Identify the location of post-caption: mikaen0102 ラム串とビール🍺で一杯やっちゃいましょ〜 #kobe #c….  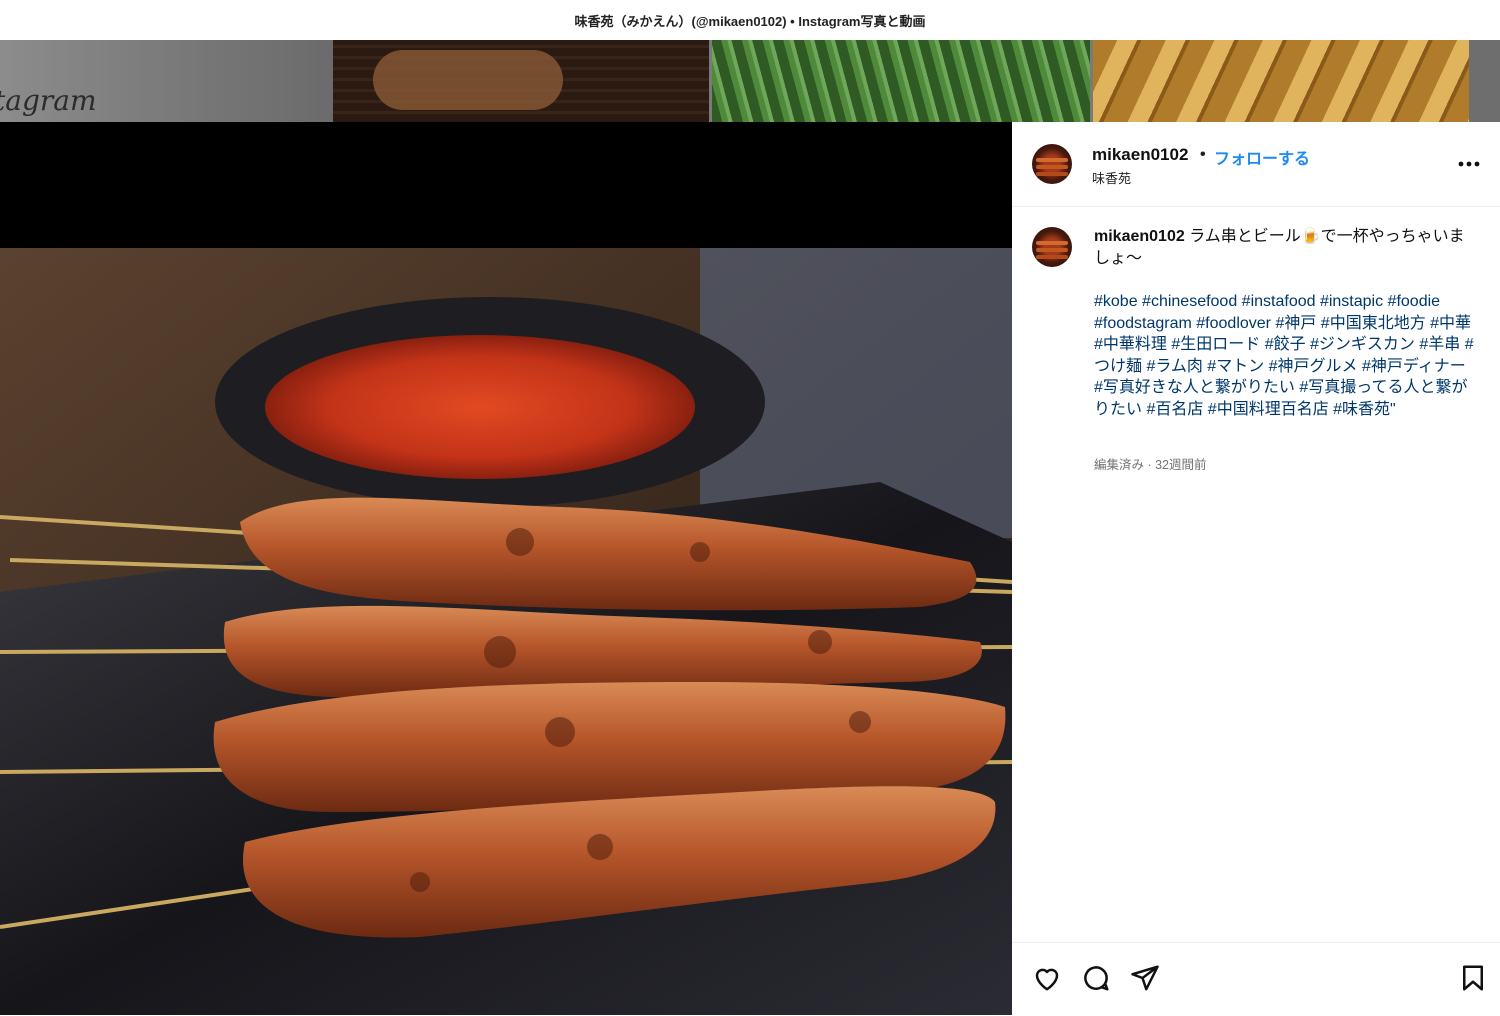
(1284, 323).